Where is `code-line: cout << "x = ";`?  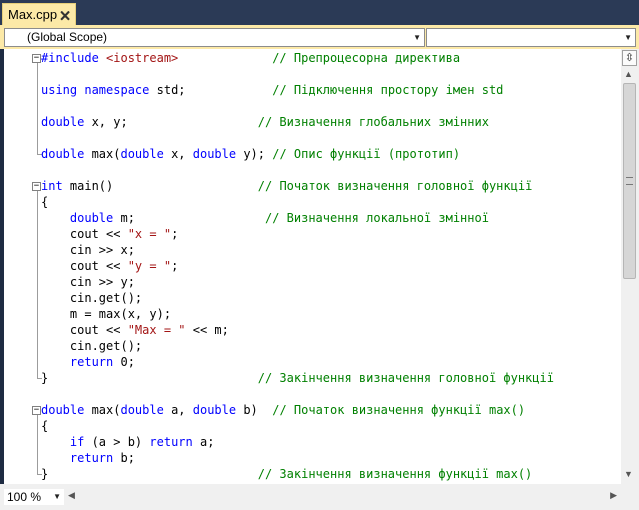
code-line: cout << "x = "; is located at coordinates (109, 234).